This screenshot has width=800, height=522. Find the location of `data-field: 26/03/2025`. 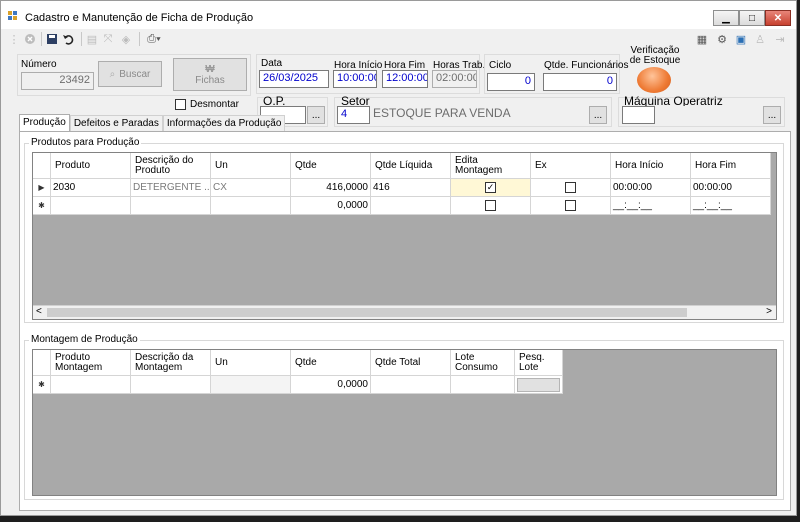

data-field: 26/03/2025 is located at coordinates (294, 79).